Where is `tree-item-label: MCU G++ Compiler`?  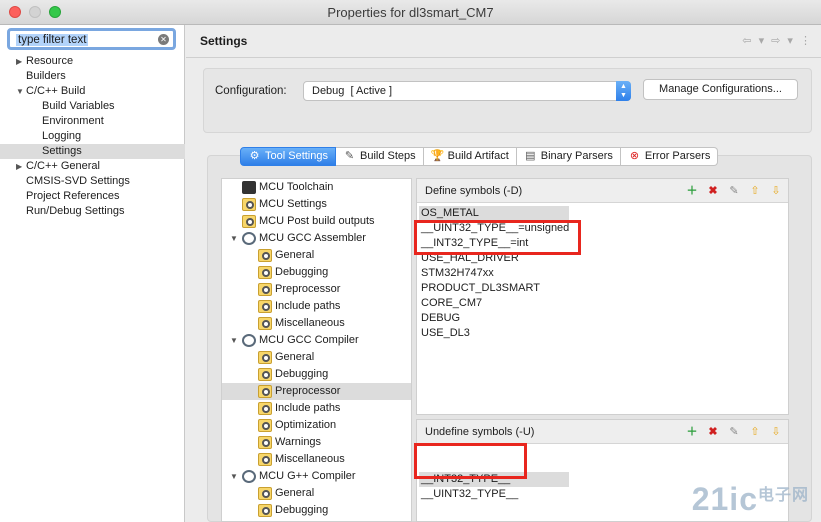
tree-item-label: MCU G++ Compiler is located at coordinates (307, 476).